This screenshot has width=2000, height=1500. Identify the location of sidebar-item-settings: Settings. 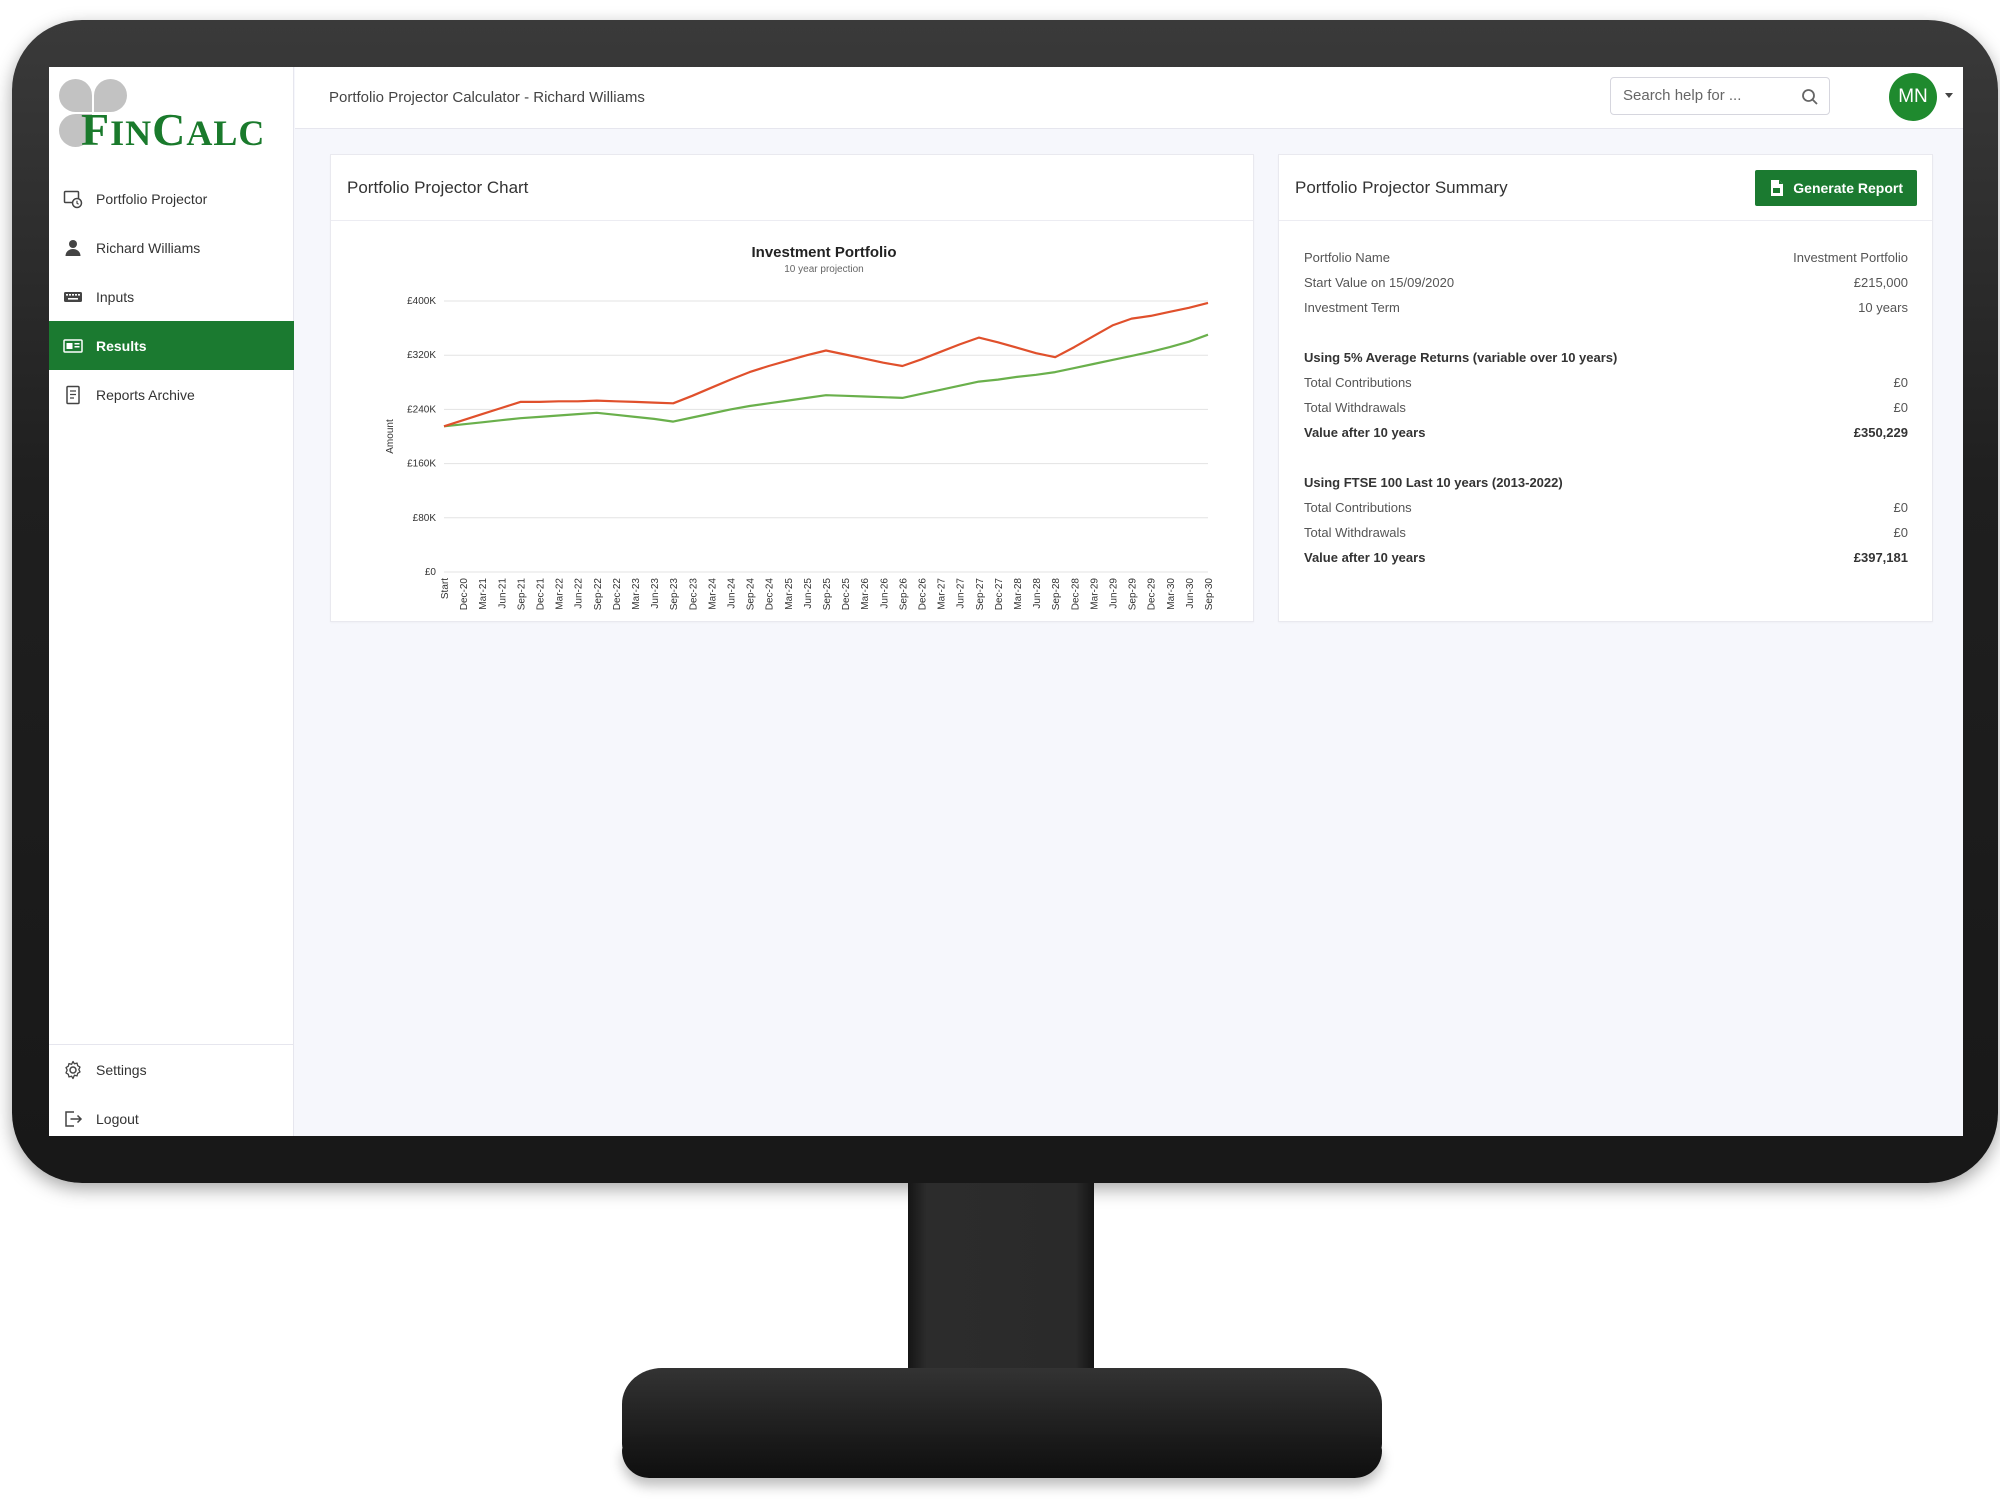
(171, 1069).